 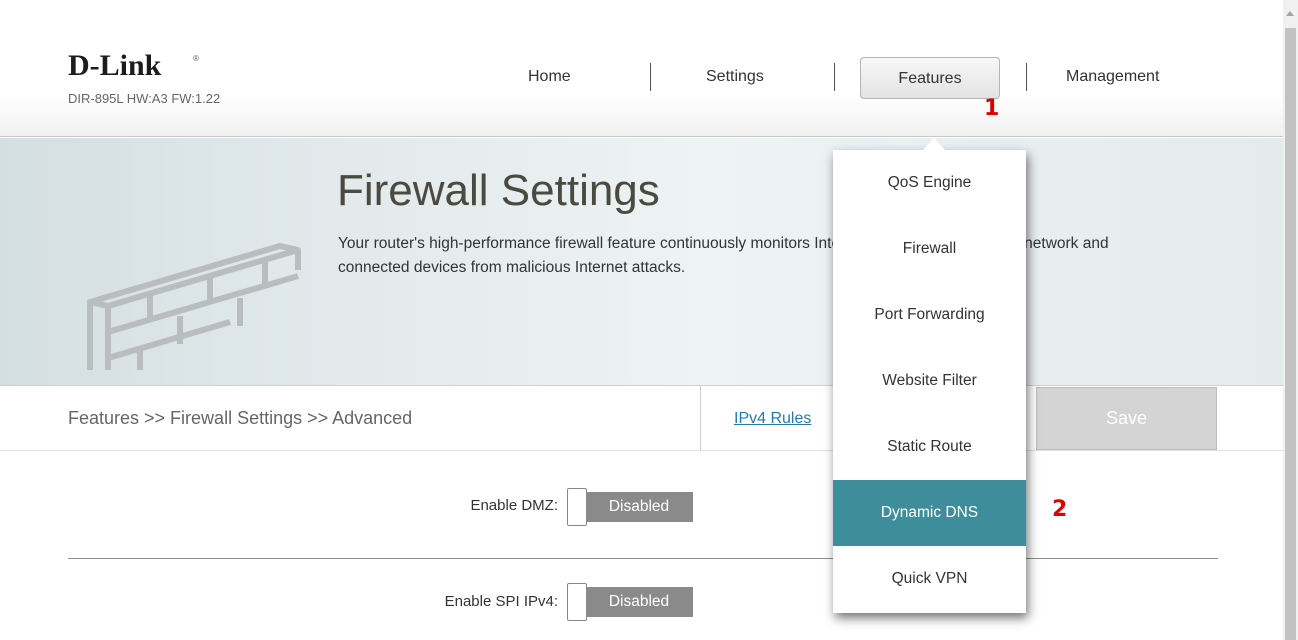 I want to click on dlink-logo: D-Link, so click(x=115, y=65).